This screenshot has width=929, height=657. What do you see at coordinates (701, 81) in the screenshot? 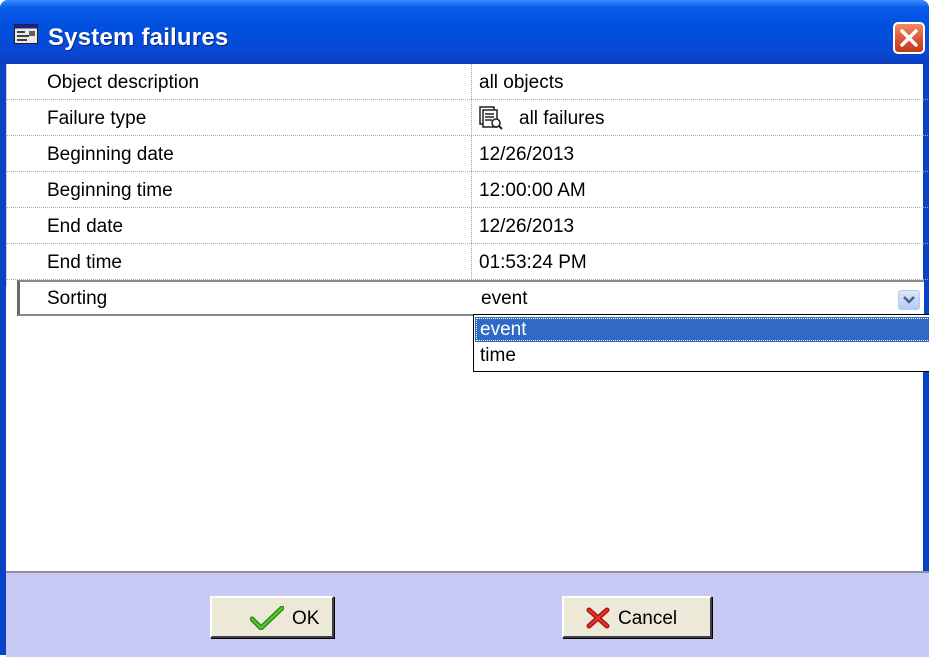
I see `property-value-cell: all objects` at bounding box center [701, 81].